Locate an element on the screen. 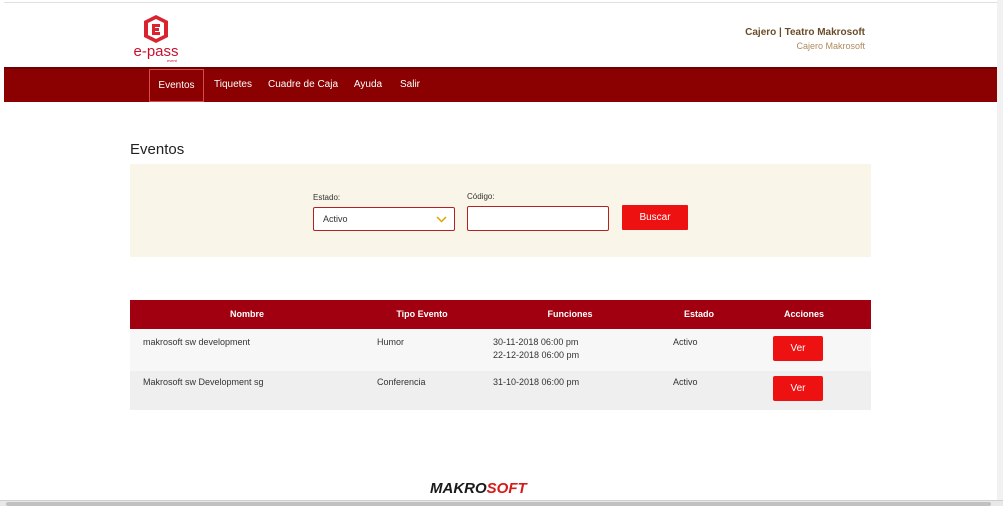 The width and height of the screenshot is (1003, 506). column-header-nombre: Nombre is located at coordinates (246, 314).